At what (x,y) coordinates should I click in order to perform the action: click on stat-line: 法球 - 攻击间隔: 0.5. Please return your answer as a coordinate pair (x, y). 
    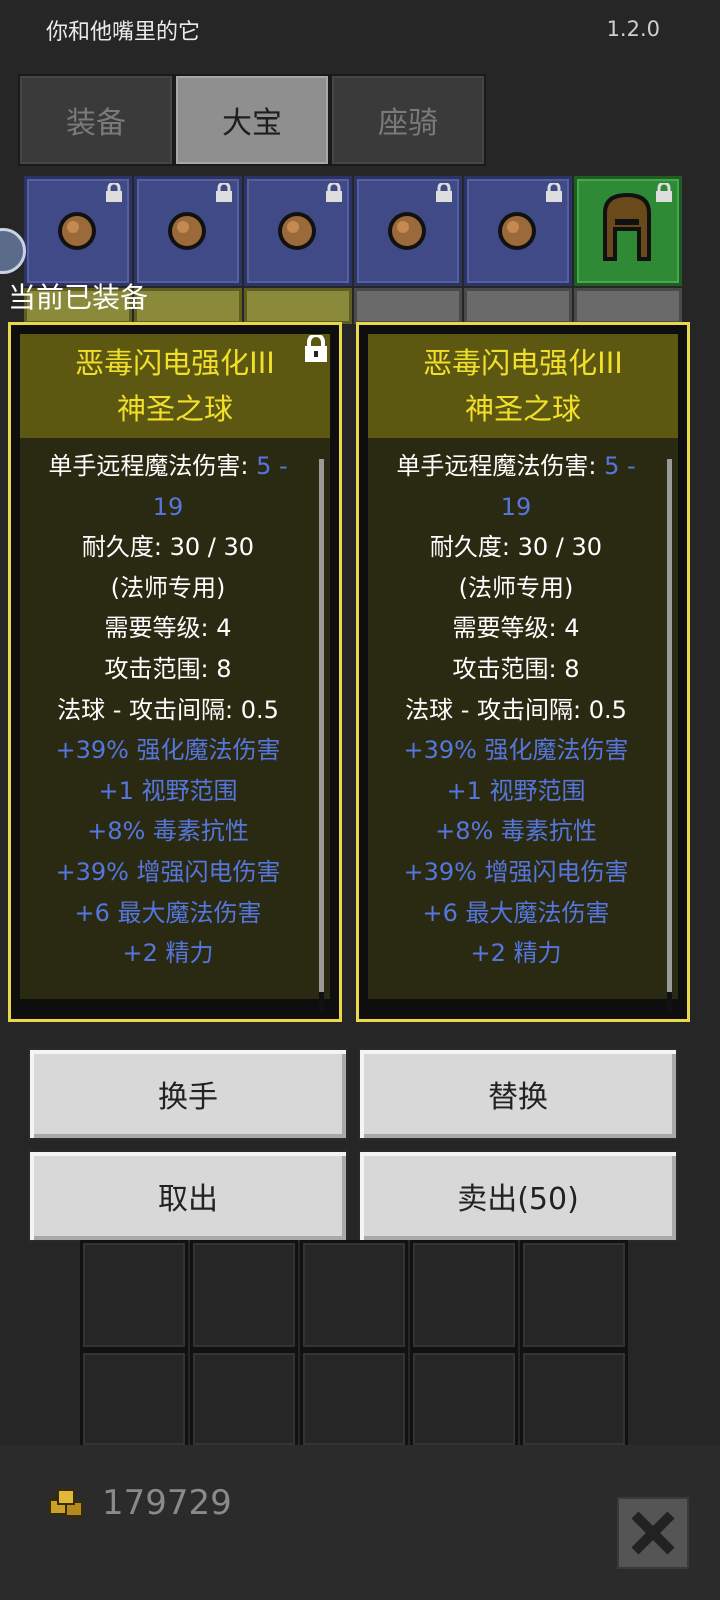
    Looking at the image, I should click on (168, 710).